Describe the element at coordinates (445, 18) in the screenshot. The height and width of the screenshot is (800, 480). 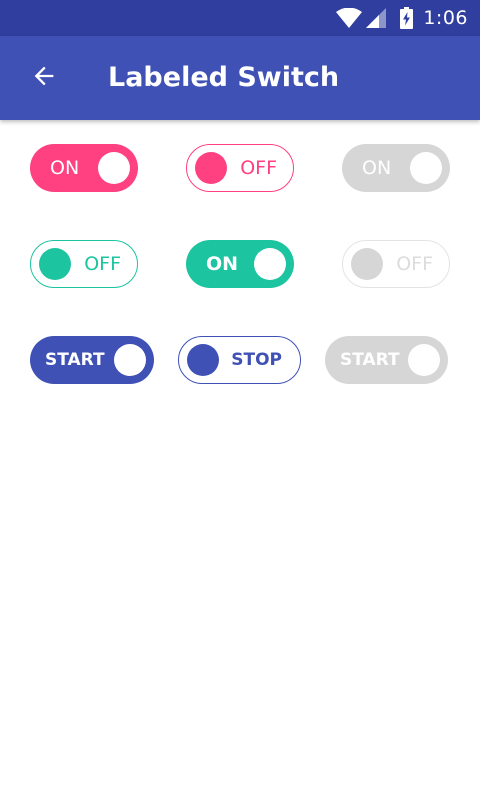
I see `status-time: 1:06` at that location.